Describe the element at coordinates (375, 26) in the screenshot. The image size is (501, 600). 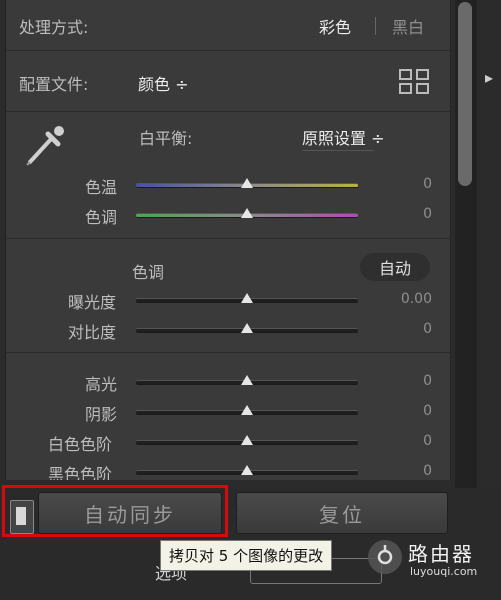
I see `treatment-divider` at that location.